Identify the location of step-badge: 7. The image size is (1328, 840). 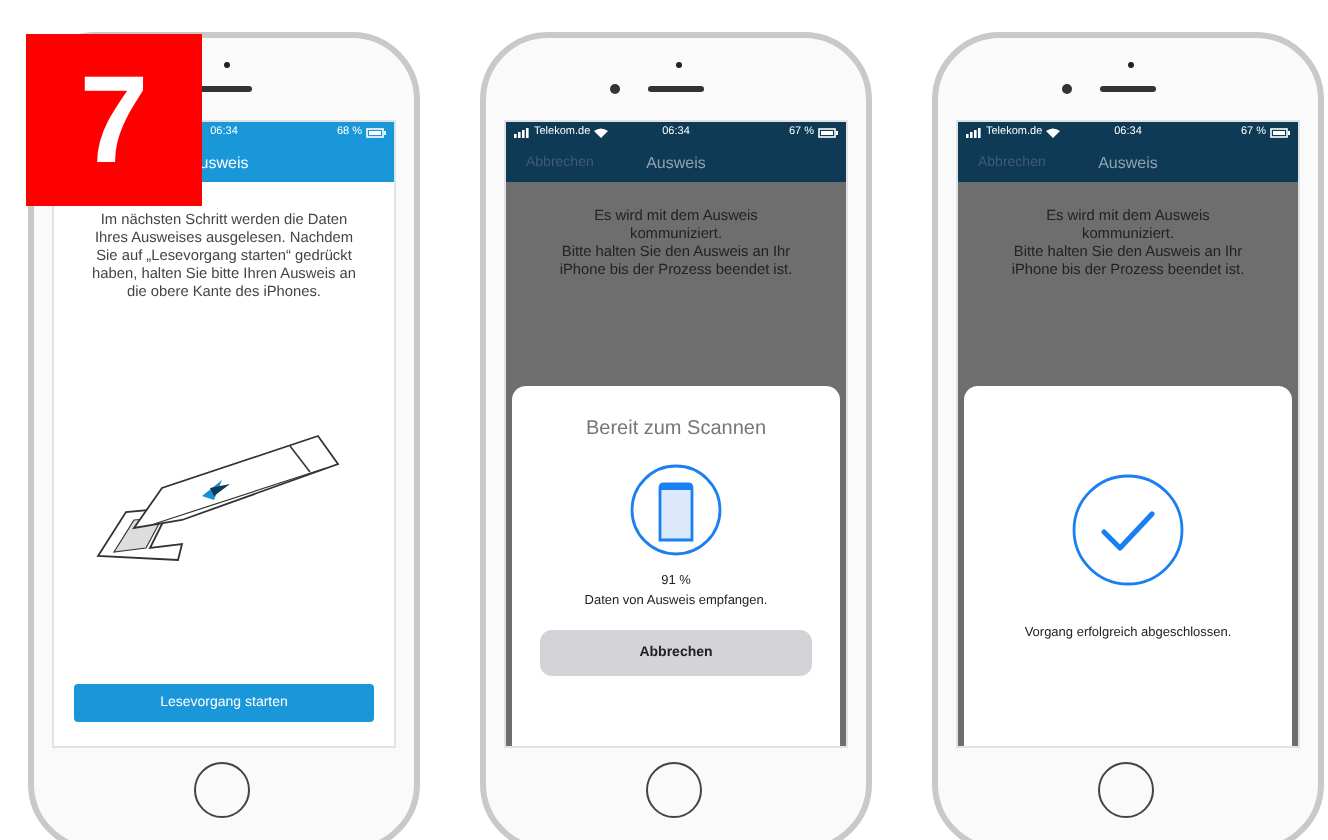
(114, 120).